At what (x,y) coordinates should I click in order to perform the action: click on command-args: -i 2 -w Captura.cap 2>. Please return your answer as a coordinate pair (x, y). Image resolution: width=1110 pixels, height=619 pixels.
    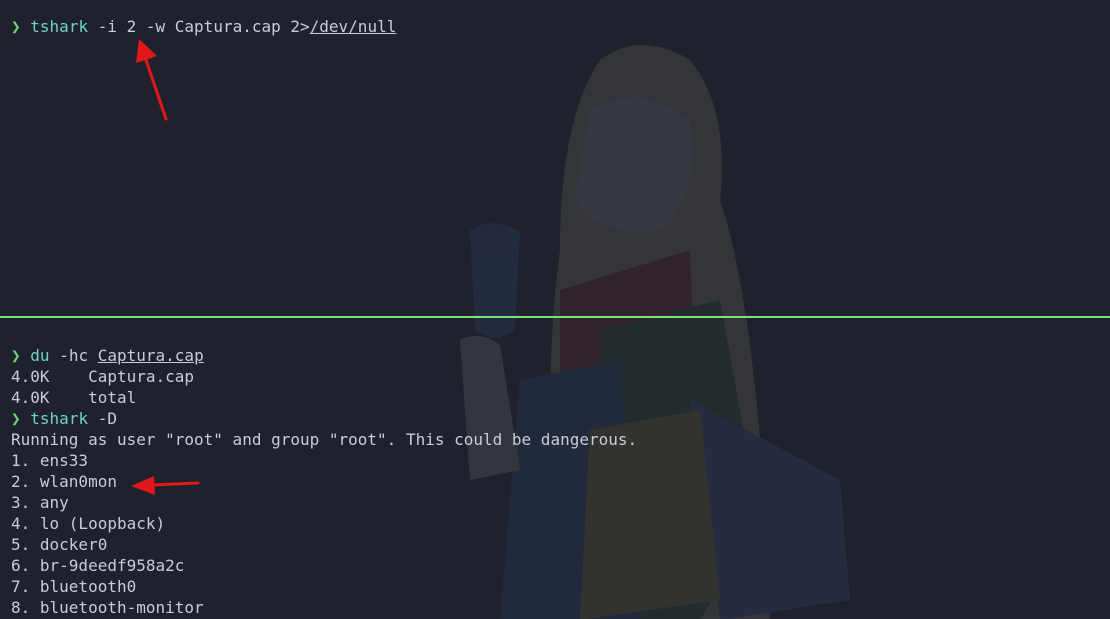
    Looking at the image, I should click on (203, 26).